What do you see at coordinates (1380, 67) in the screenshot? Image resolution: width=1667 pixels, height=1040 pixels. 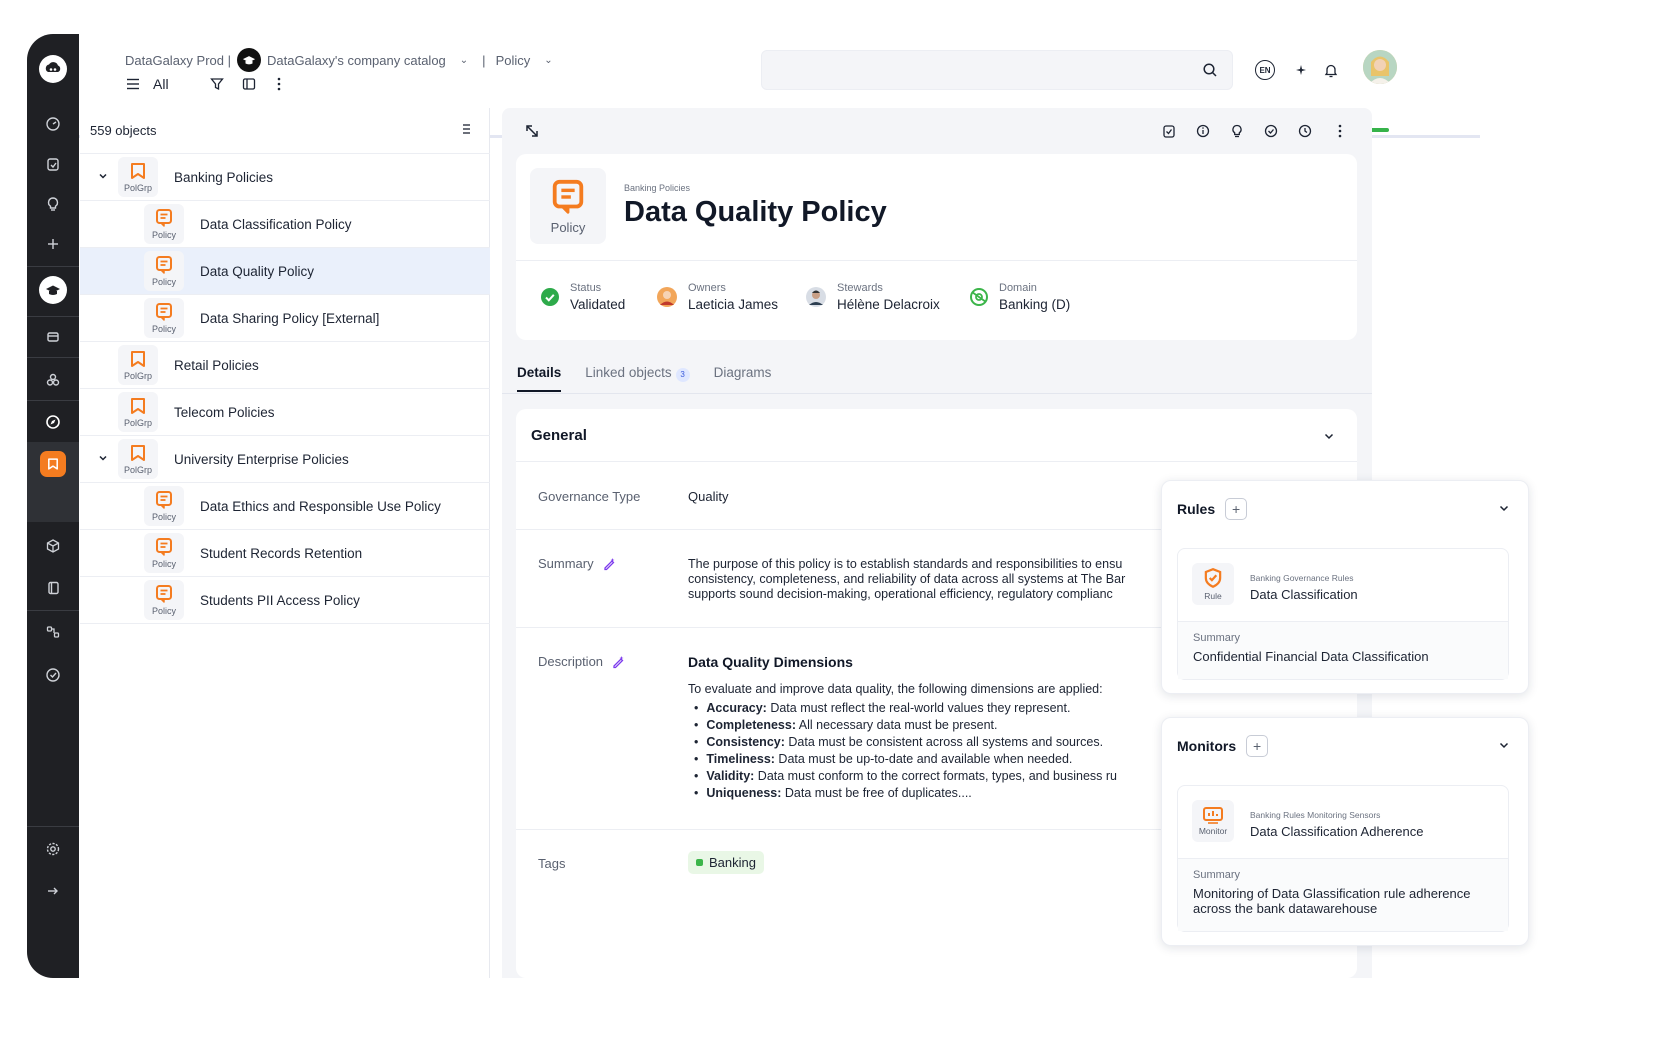 I see `user-avatar` at bounding box center [1380, 67].